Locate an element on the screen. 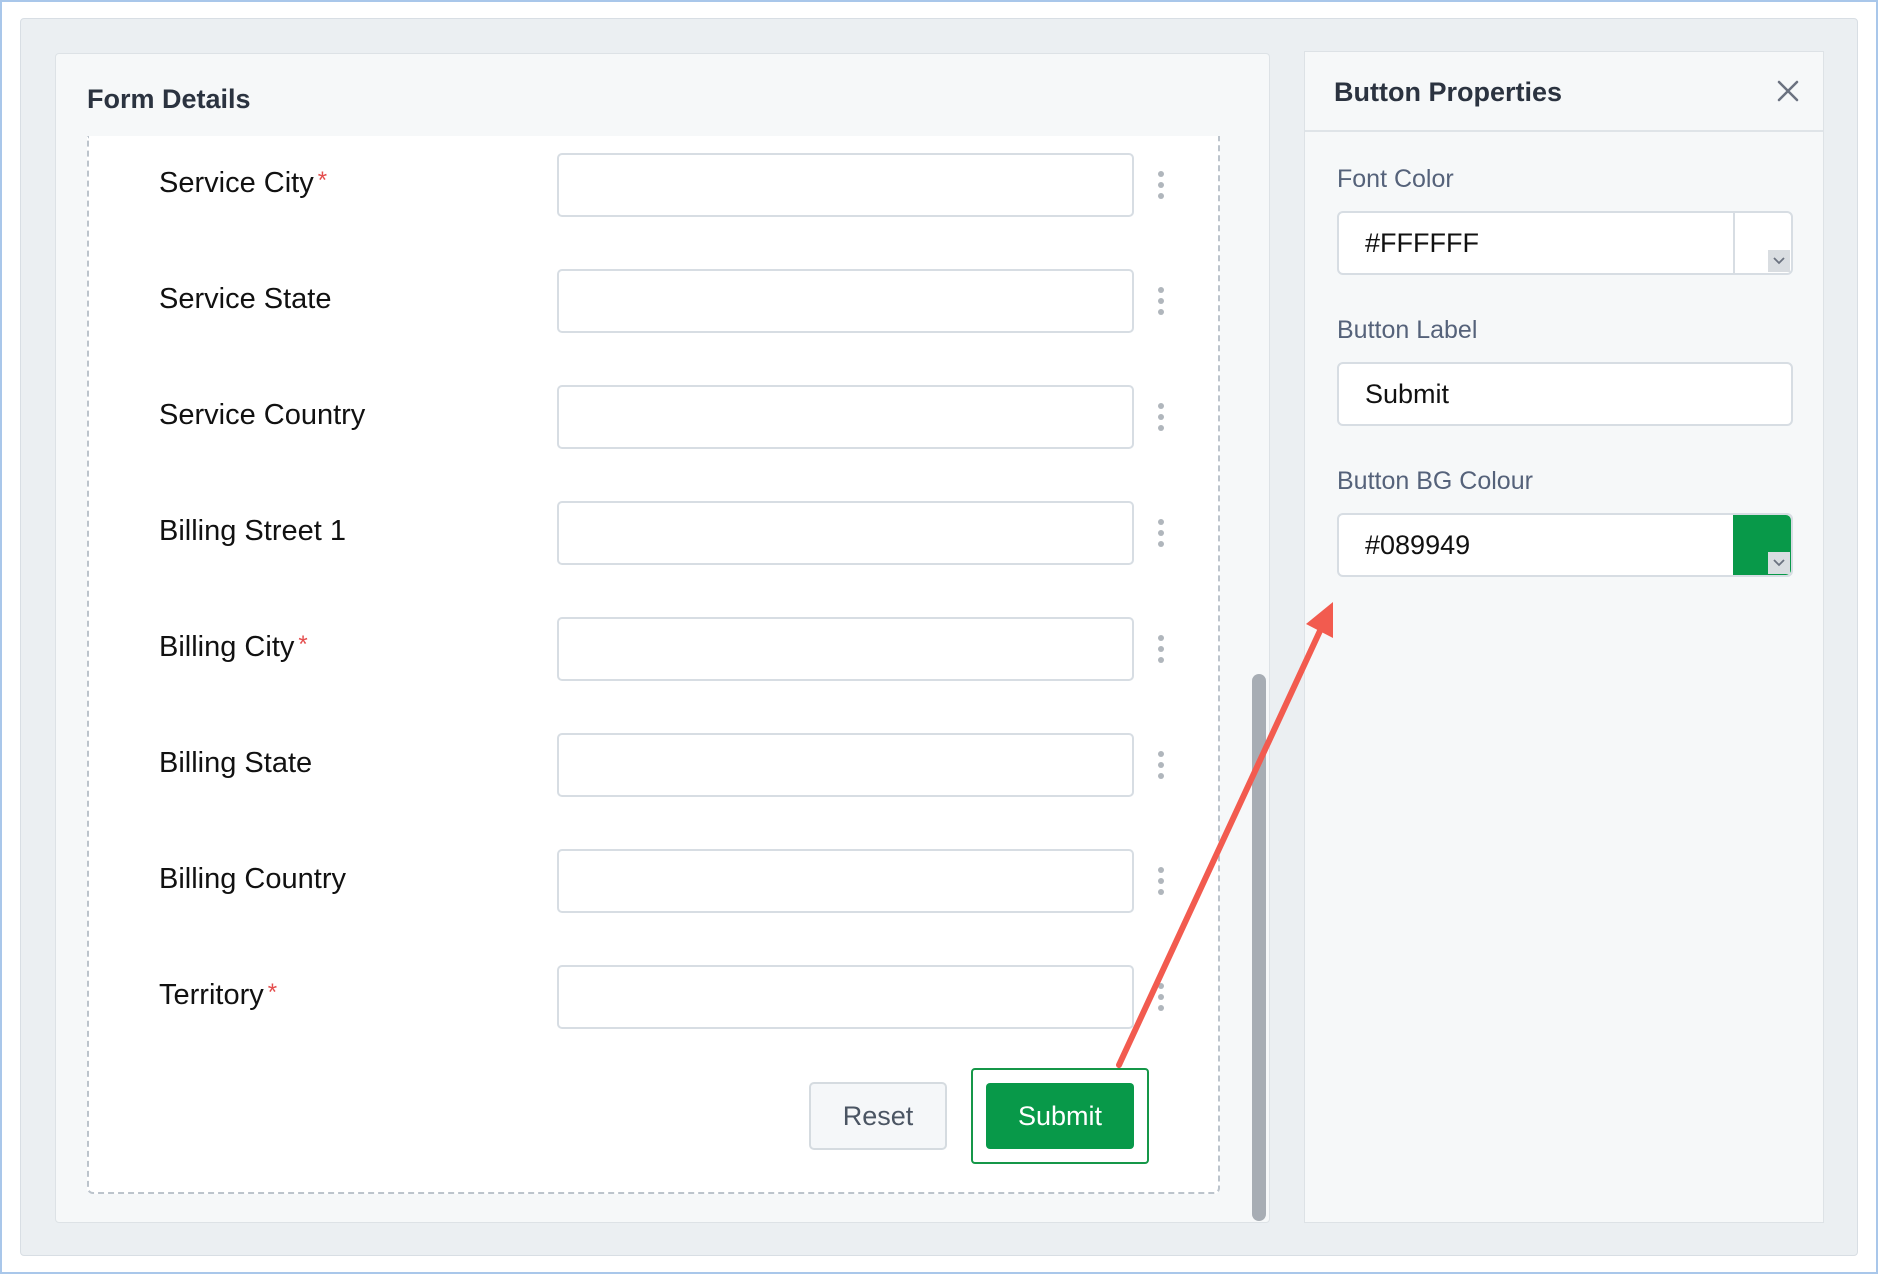 The image size is (1878, 1274). field-label: Billing City * is located at coordinates (233, 647).